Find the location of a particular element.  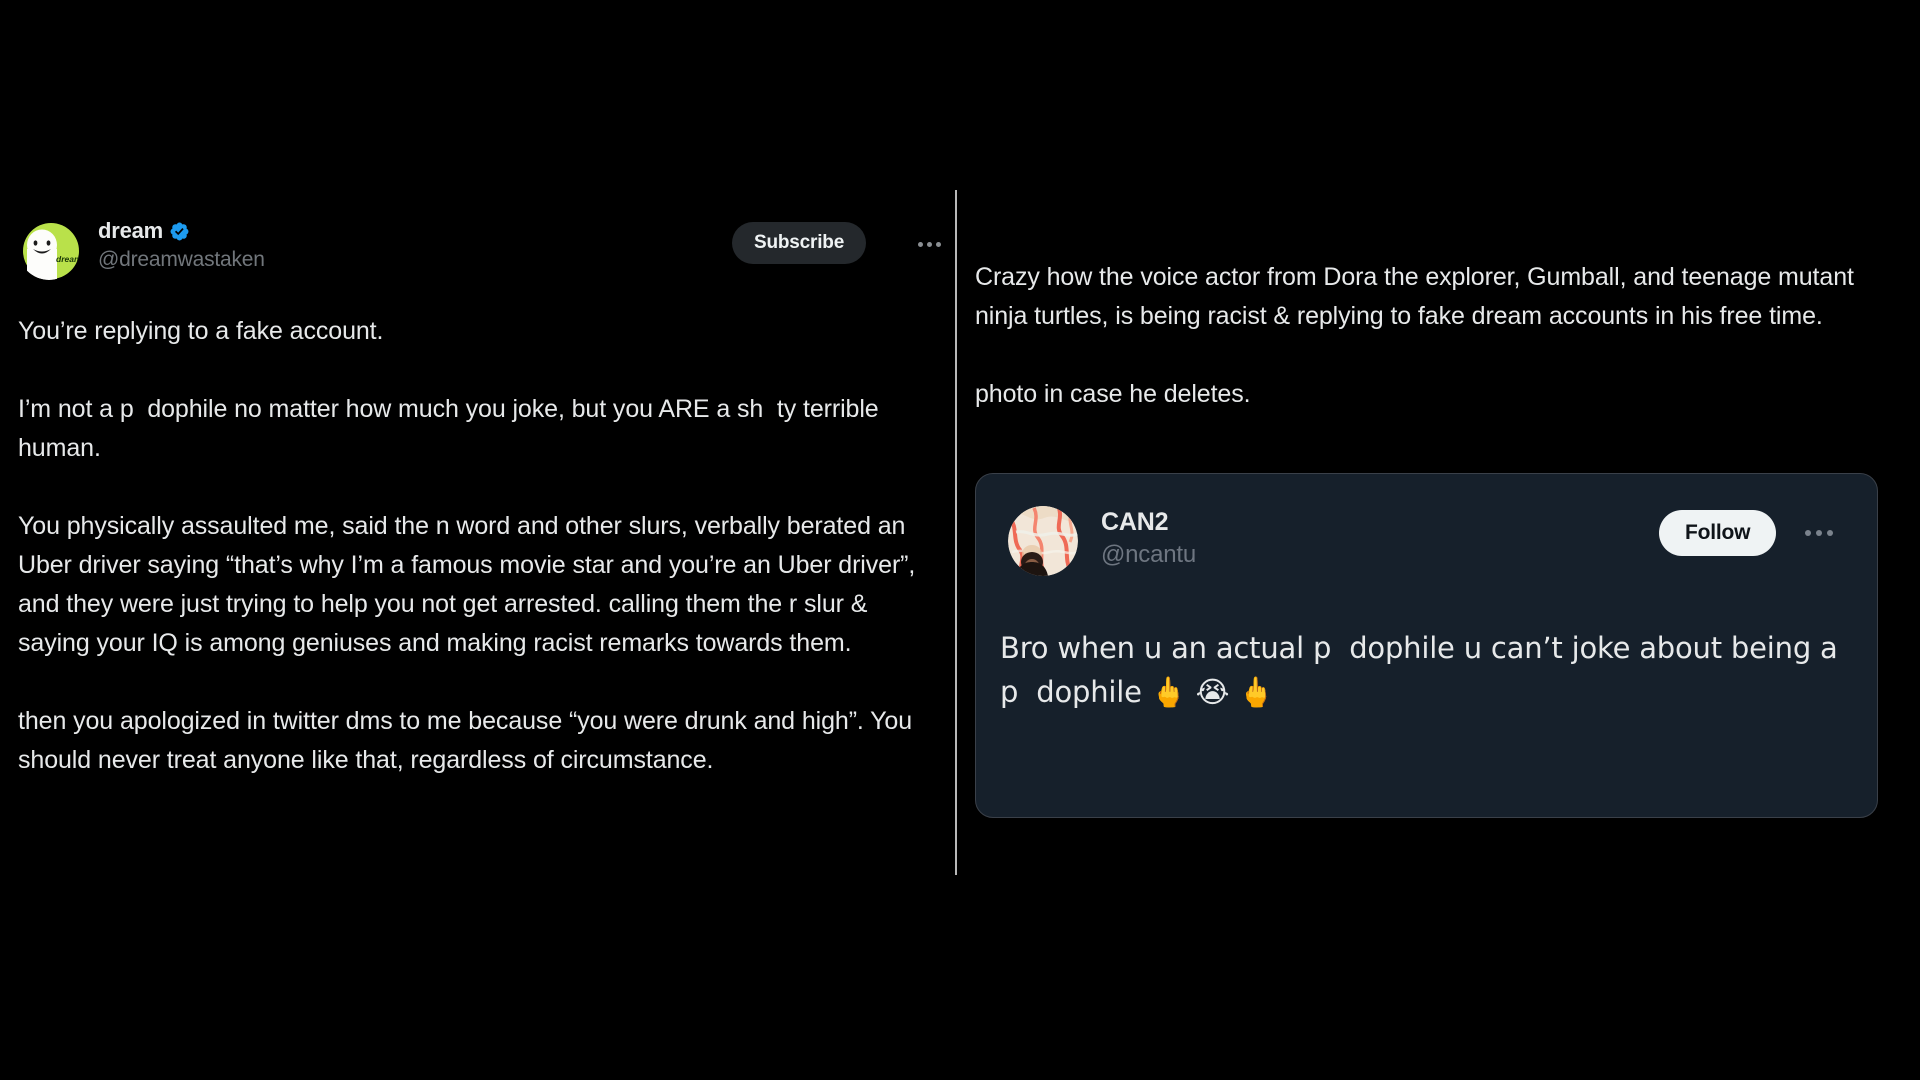

quoted-account-handle: @ncantu is located at coordinates (1149, 554).